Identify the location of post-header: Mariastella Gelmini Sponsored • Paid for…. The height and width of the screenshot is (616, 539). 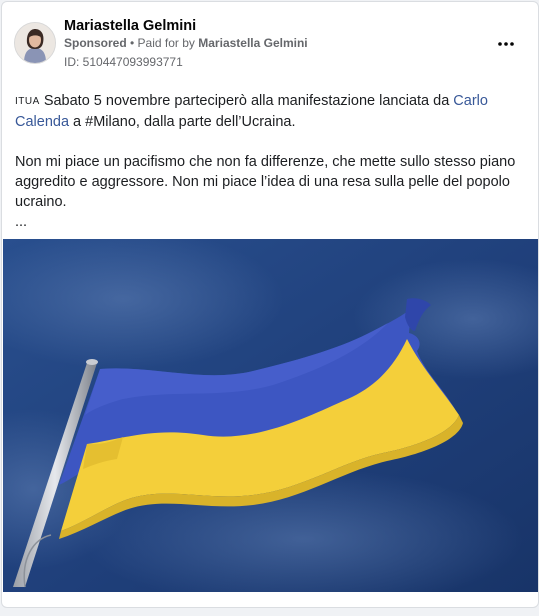
(270, 43).